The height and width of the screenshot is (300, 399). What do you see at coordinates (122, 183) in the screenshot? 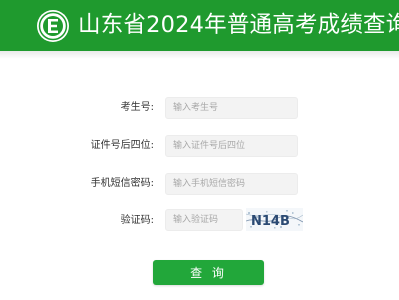
I see `sms-password-label: 手机短信密码:` at bounding box center [122, 183].